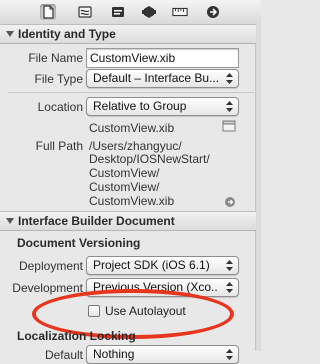  I want to click on connections-inspector-icon, so click(213, 12).